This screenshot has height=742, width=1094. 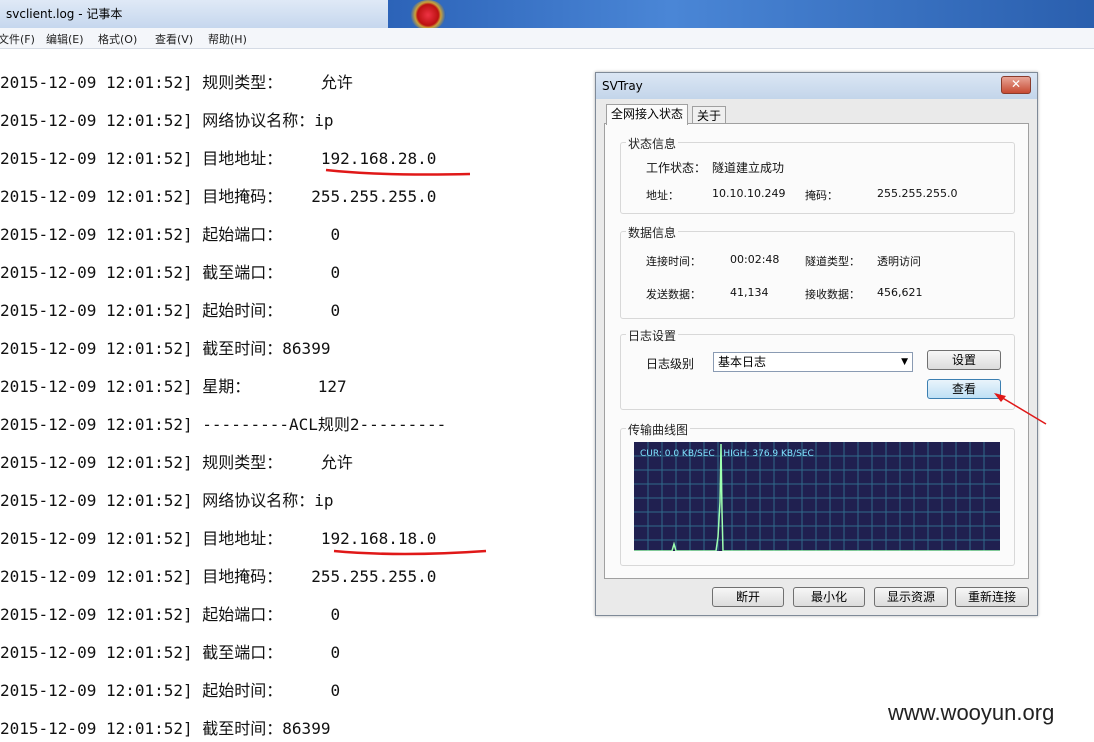 What do you see at coordinates (652, 143) in the screenshot?
I see `status-group-label: 状态信息` at bounding box center [652, 143].